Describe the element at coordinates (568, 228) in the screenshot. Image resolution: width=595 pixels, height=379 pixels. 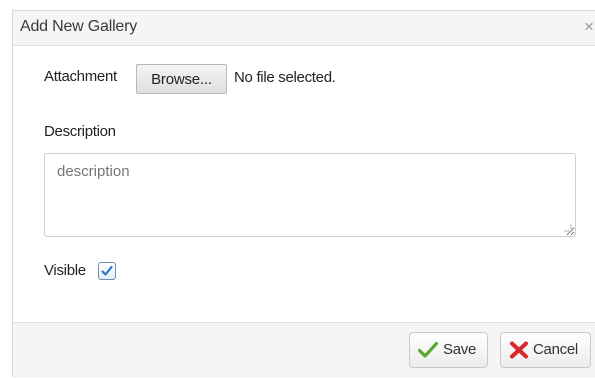
I see `resize-grip-icon` at that location.